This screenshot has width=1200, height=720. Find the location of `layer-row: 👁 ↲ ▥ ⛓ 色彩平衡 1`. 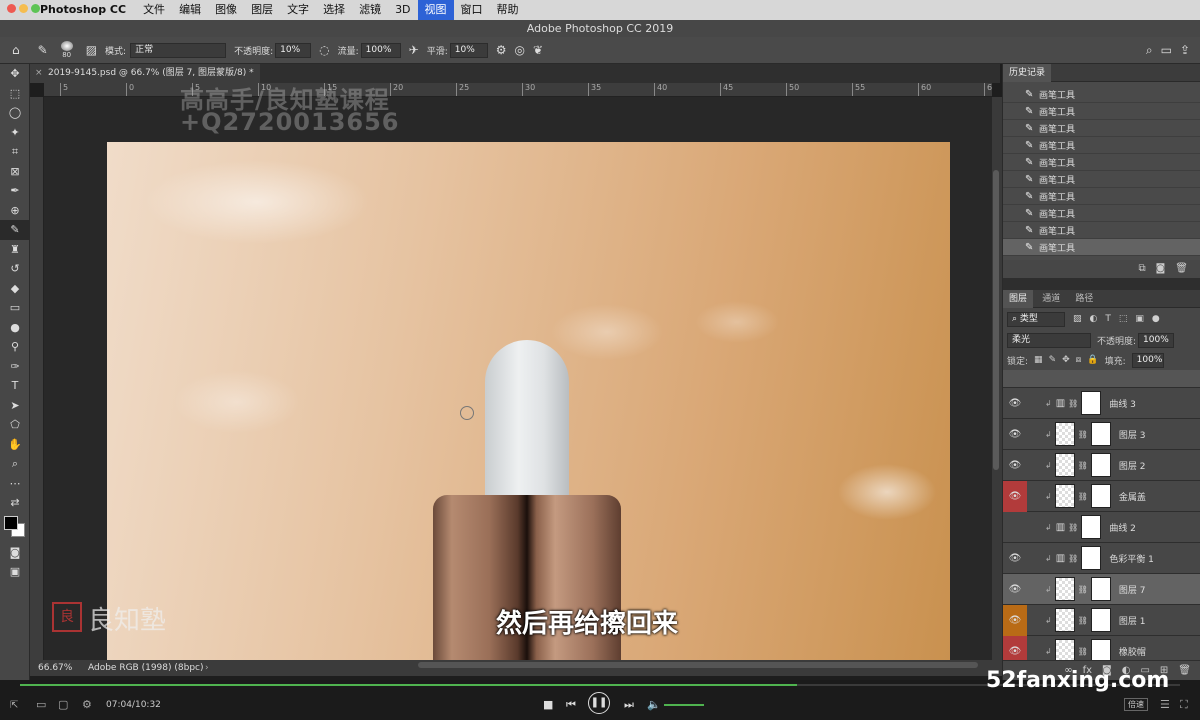

layer-row: 👁 ↲ ▥ ⛓ 色彩平衡 1 is located at coordinates (1101, 558).